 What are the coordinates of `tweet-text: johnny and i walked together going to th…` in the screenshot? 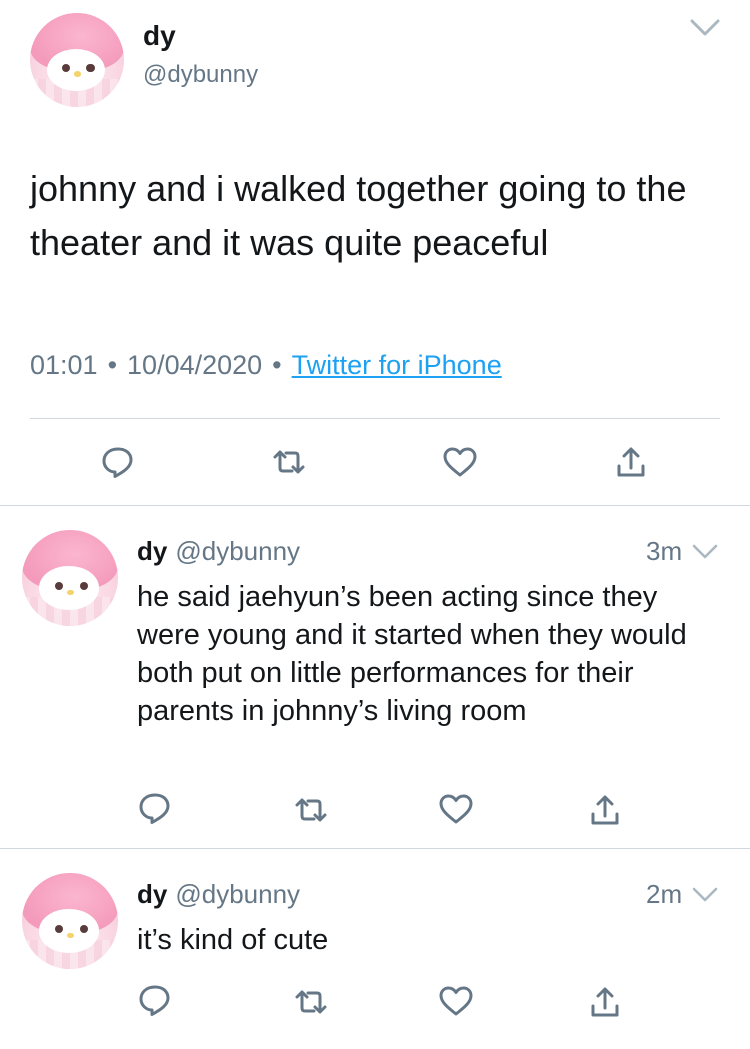 It's located at (358, 215).